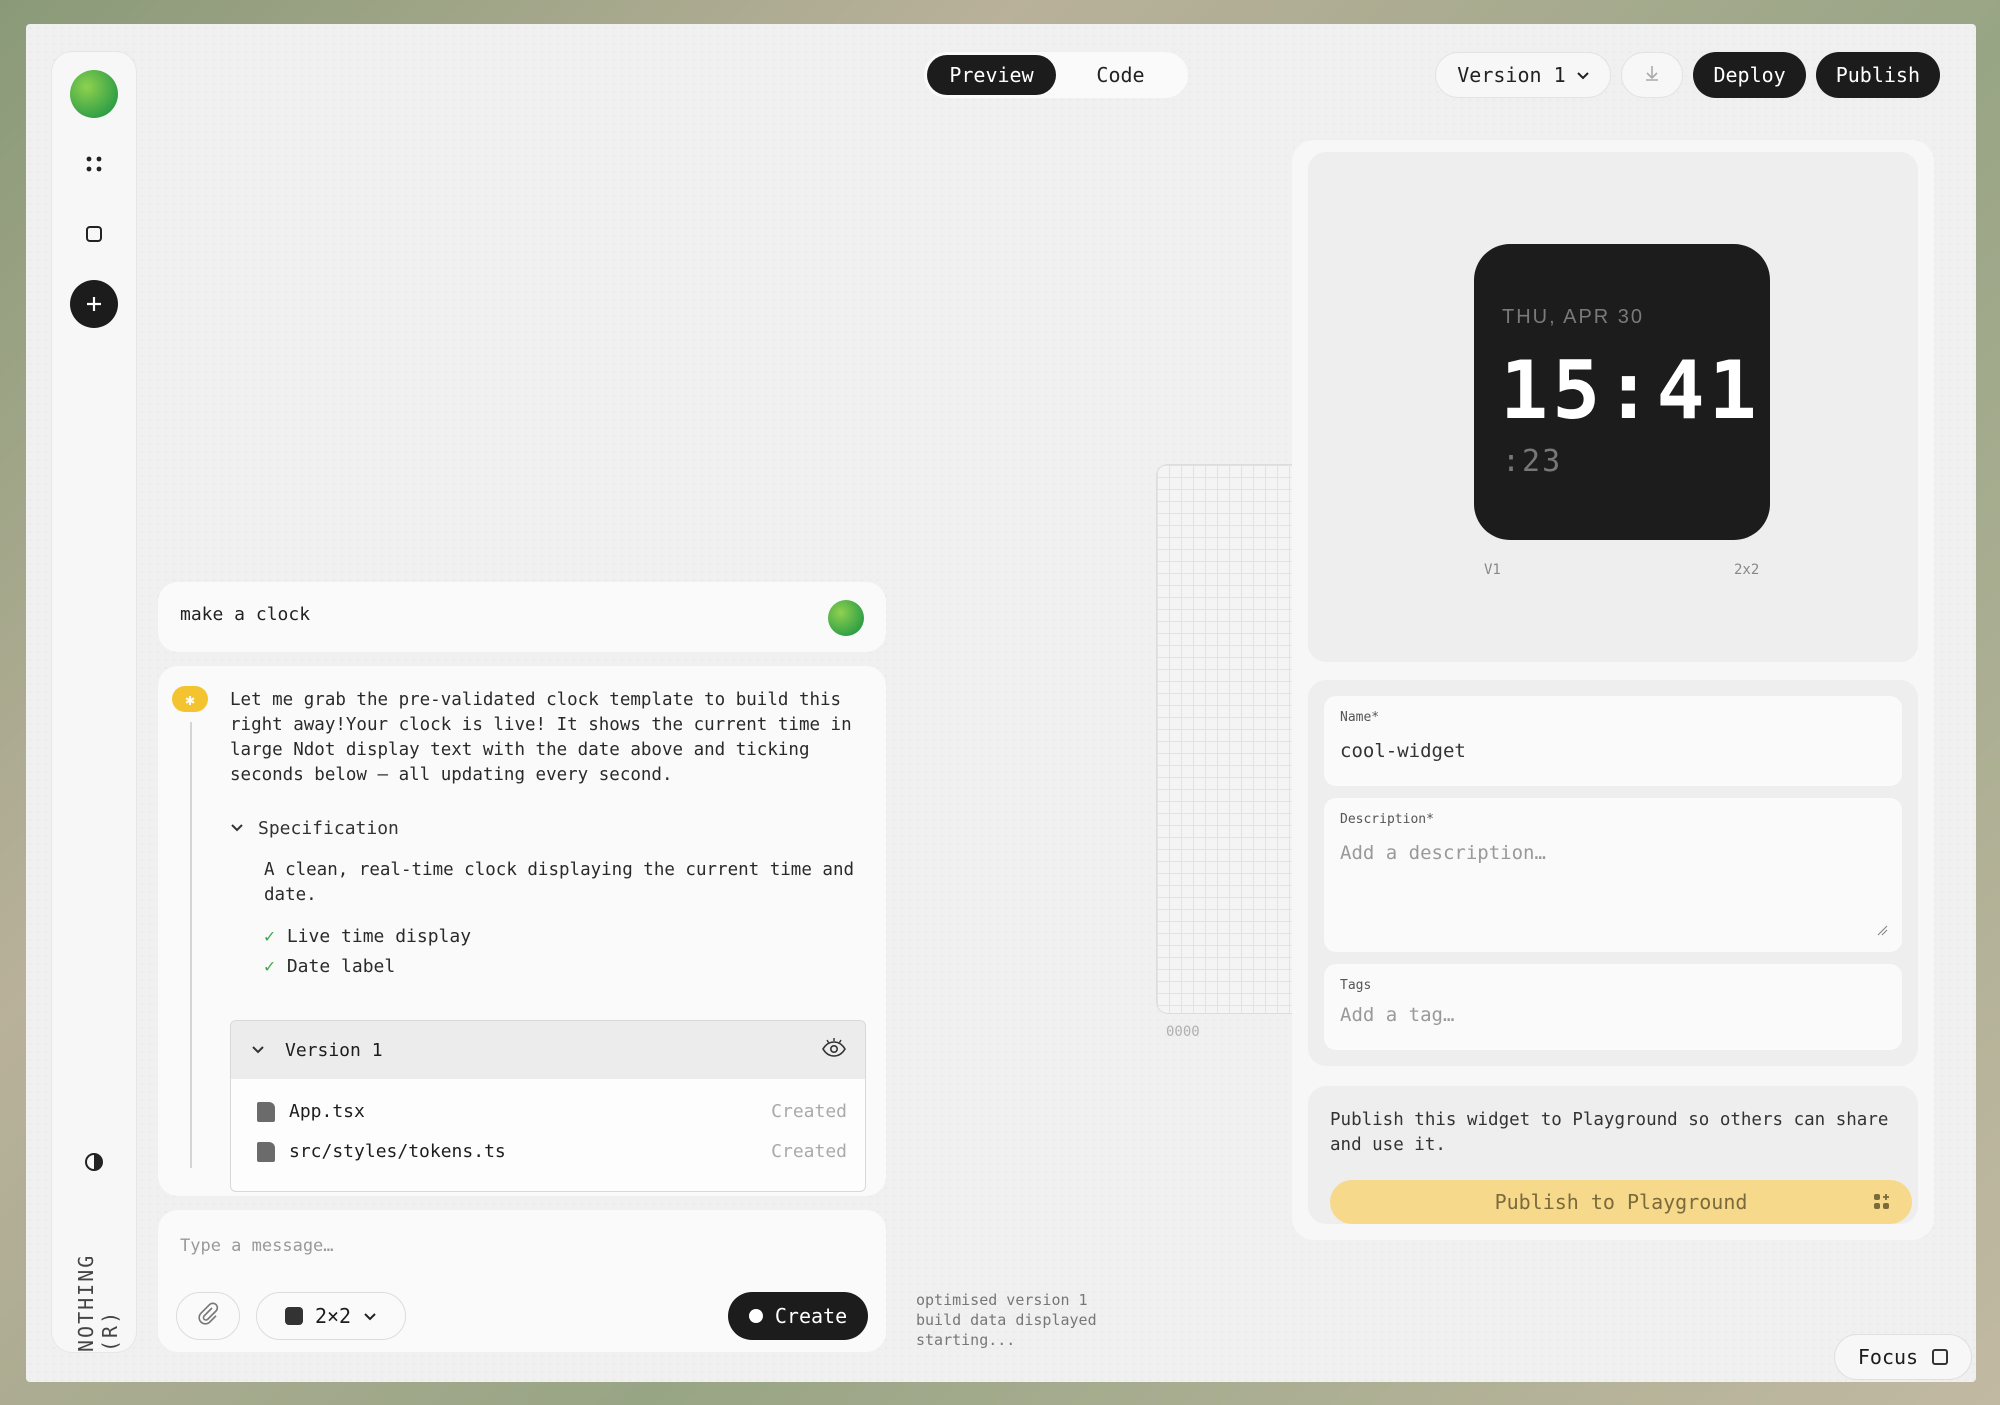 The image size is (2000, 1405). What do you see at coordinates (98, 1302) in the screenshot?
I see `brand-logo: NOTHING (R)` at bounding box center [98, 1302].